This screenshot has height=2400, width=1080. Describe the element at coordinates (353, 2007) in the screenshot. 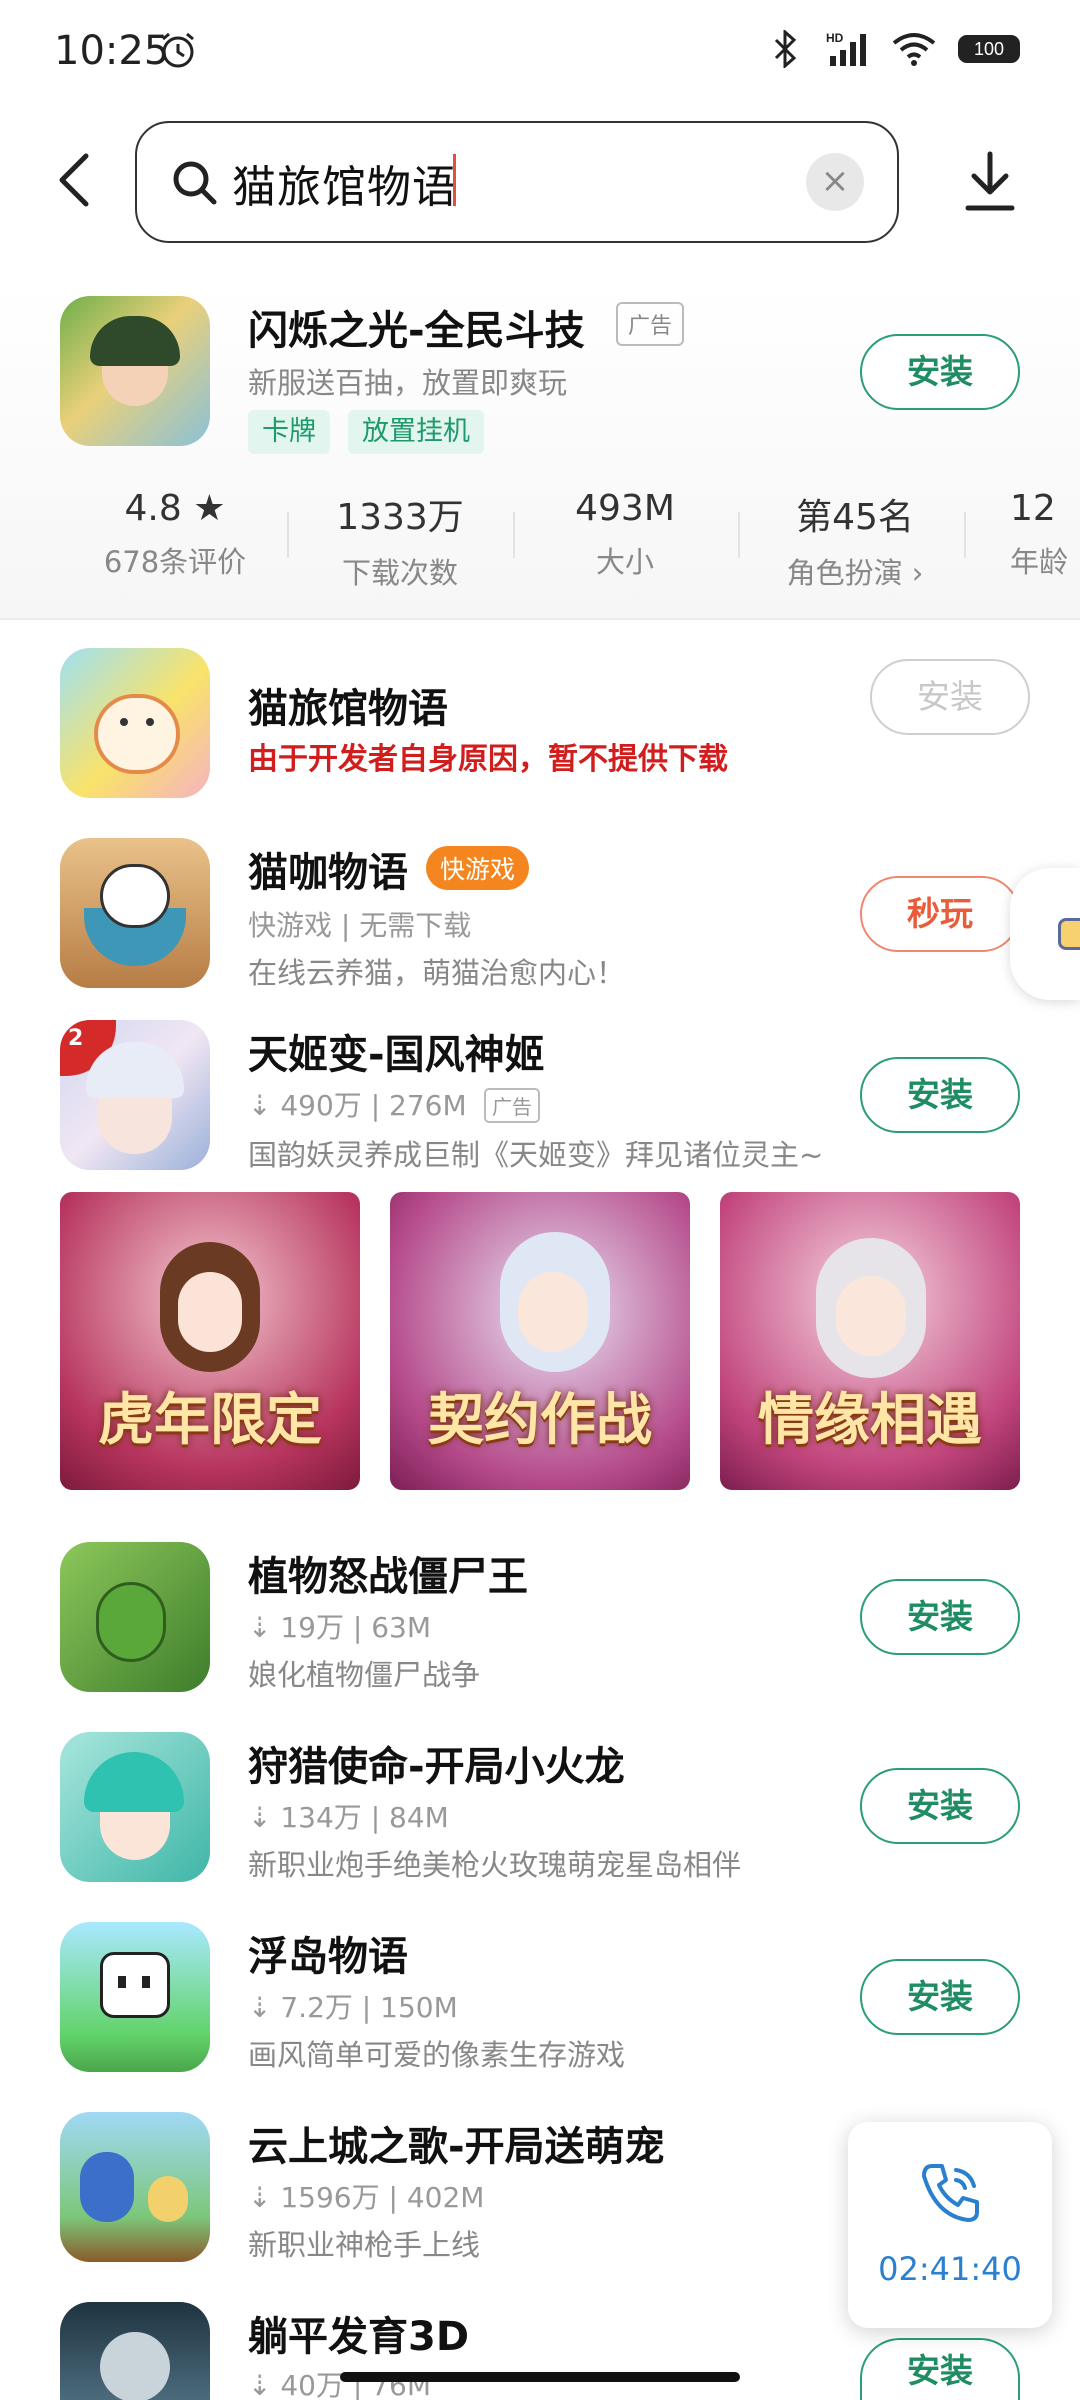

I see `app-meta: ⇣ 7.2万 | 150M` at that location.